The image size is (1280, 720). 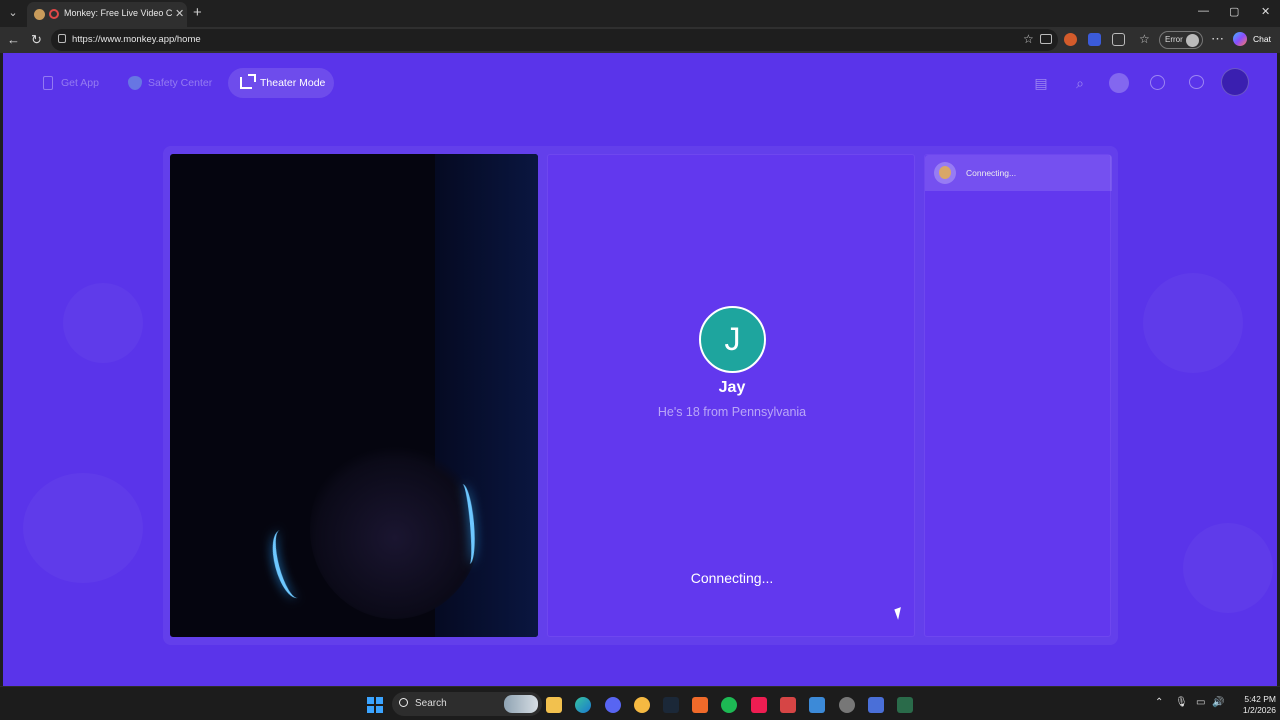 I want to click on partner-name: Jay, so click(x=732, y=387).